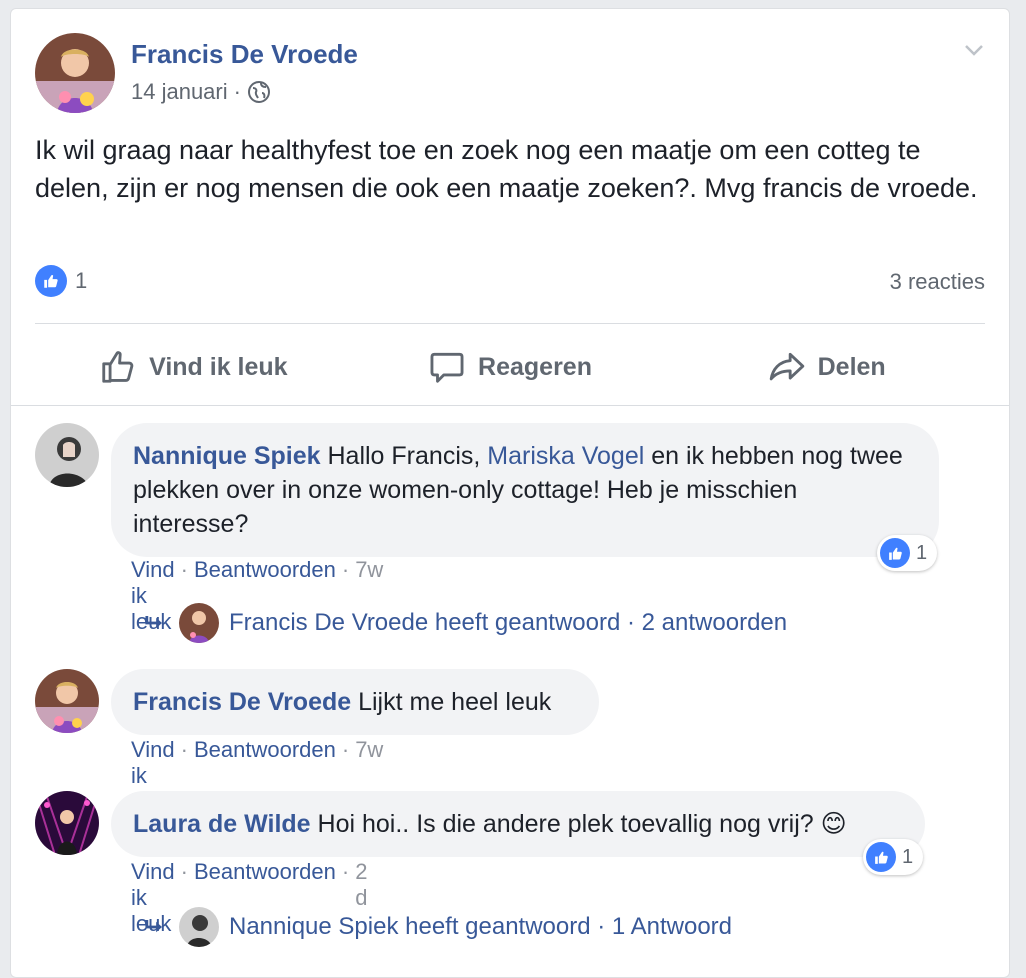  Describe the element at coordinates (851, 366) in the screenshot. I see `share-button-label: Delen` at that location.